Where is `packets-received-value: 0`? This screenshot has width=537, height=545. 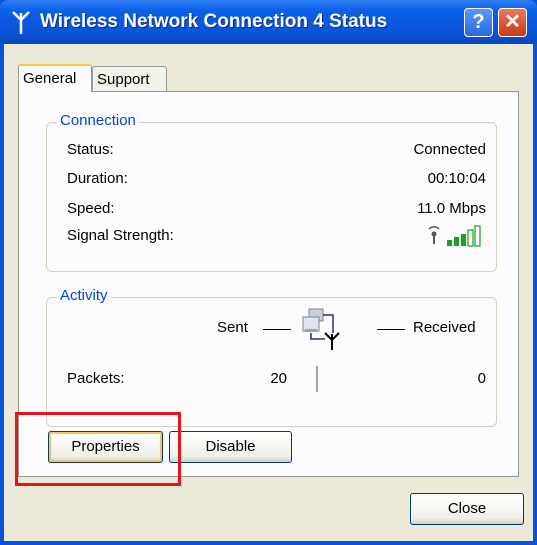 packets-received-value: 0 is located at coordinates (481, 378).